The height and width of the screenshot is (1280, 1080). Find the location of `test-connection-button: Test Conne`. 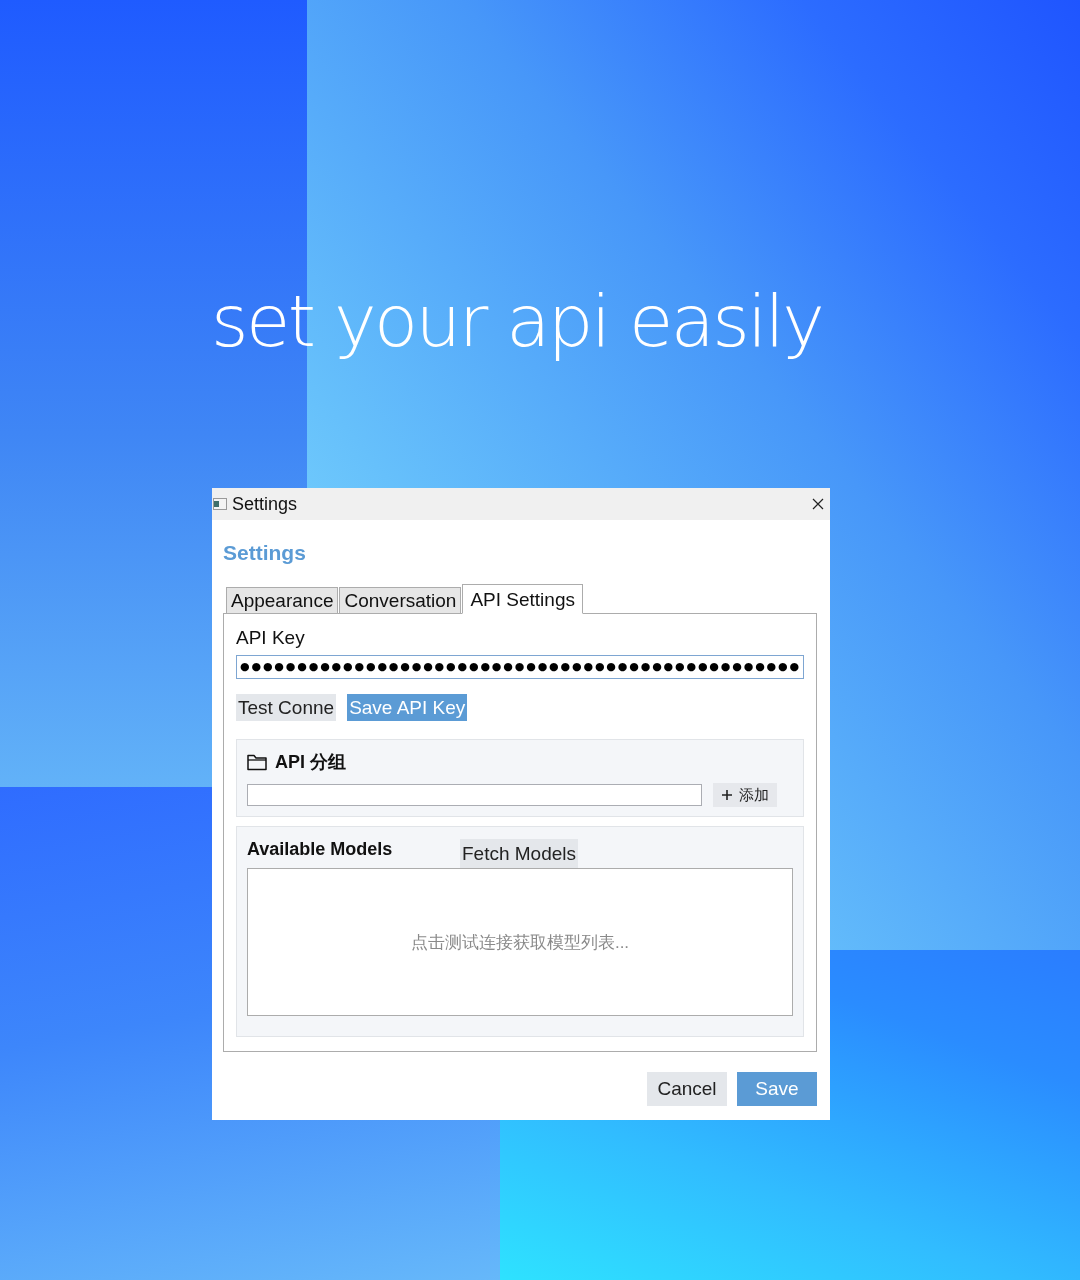

test-connection-button: Test Conne is located at coordinates (286, 707).